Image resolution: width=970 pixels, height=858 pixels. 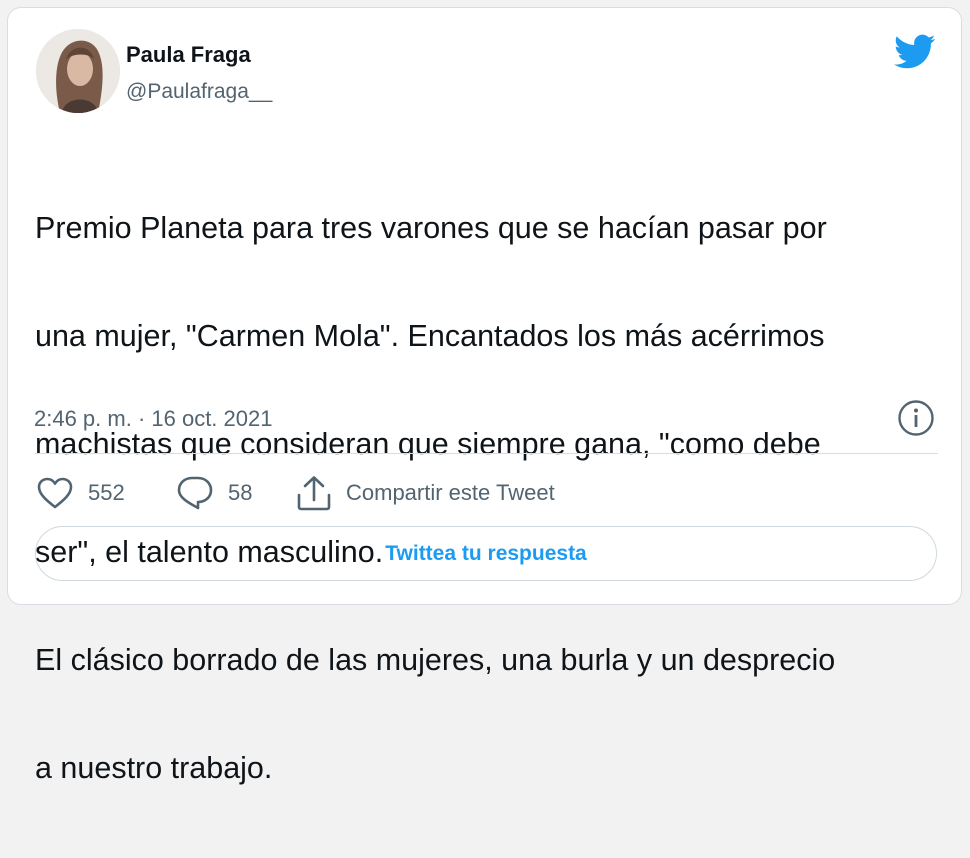 I want to click on share-button: Compartir este Tweet, so click(x=425, y=493).